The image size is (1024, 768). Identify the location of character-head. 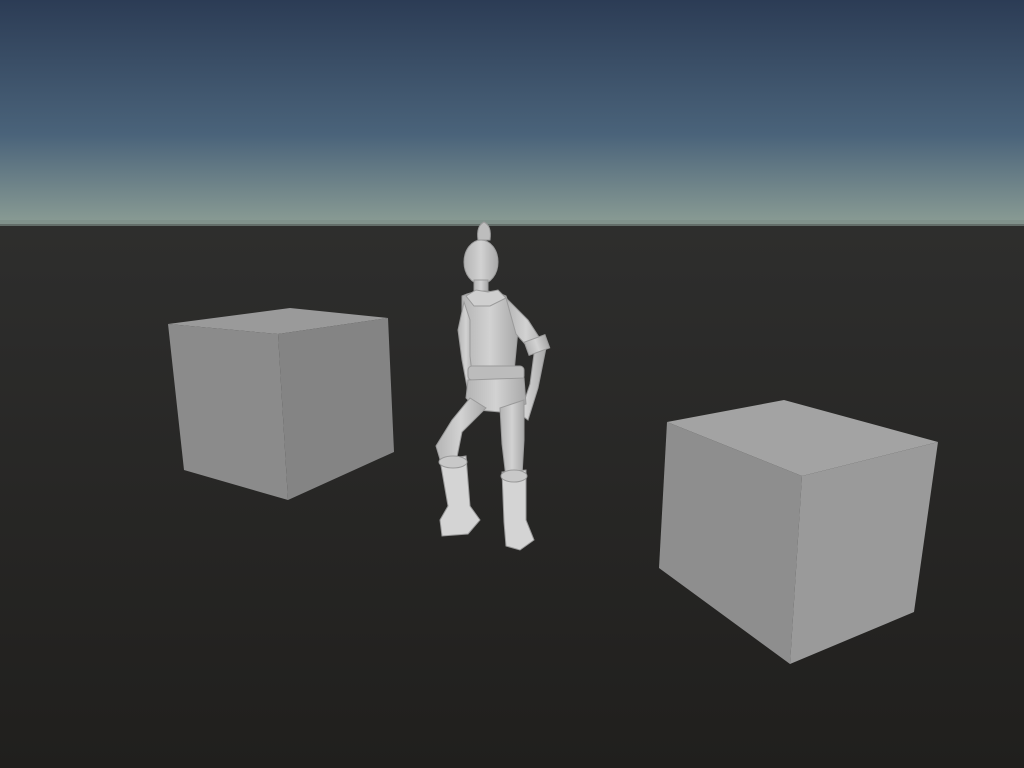
(481, 262).